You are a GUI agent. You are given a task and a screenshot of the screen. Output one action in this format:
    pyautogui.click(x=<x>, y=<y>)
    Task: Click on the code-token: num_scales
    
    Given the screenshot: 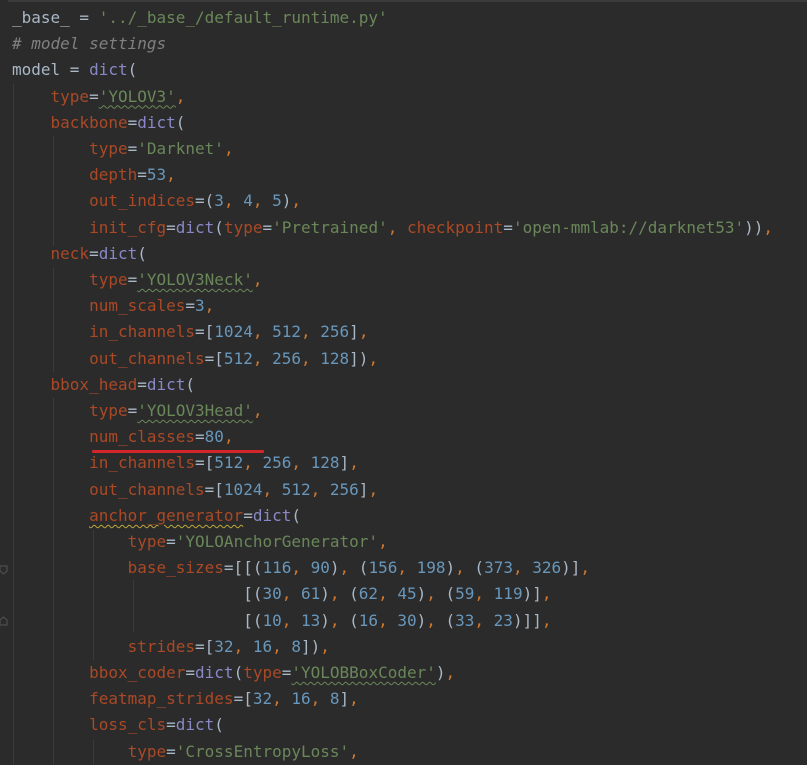 What is the action you would take?
    pyautogui.click(x=137, y=306)
    